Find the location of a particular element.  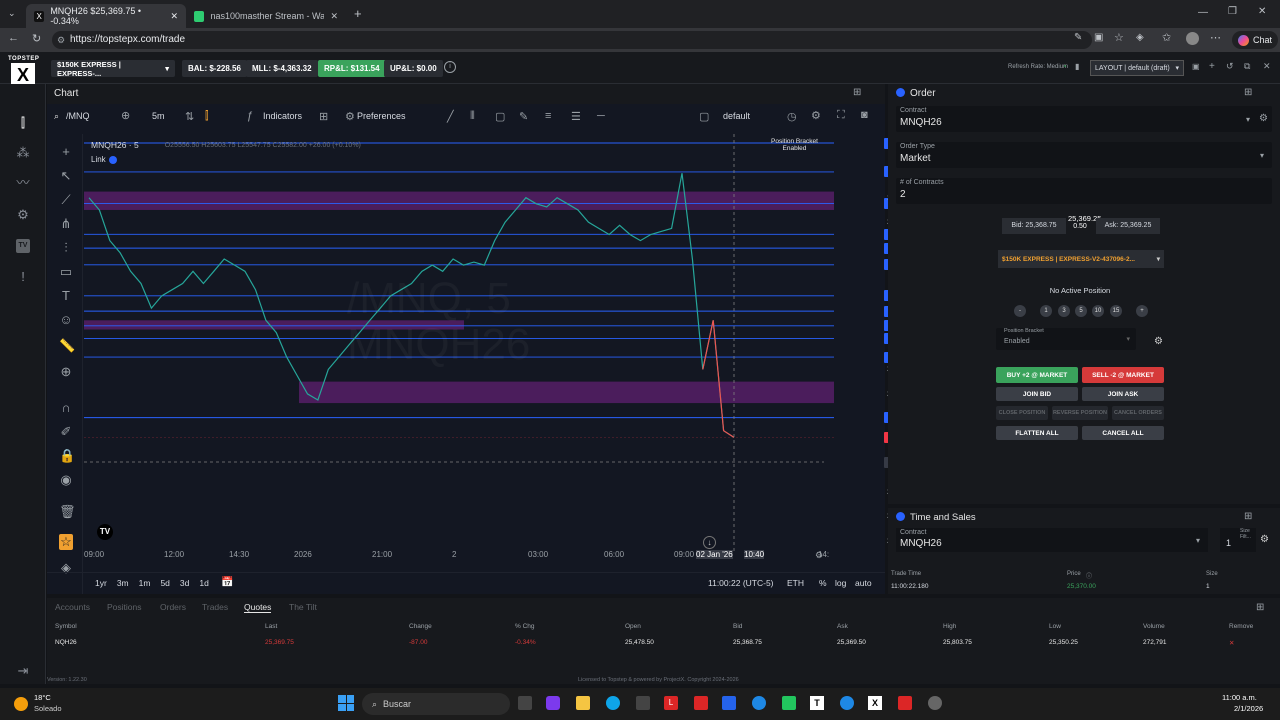

size-filter-input: Size Filt... 1 is located at coordinates (1238, 540).